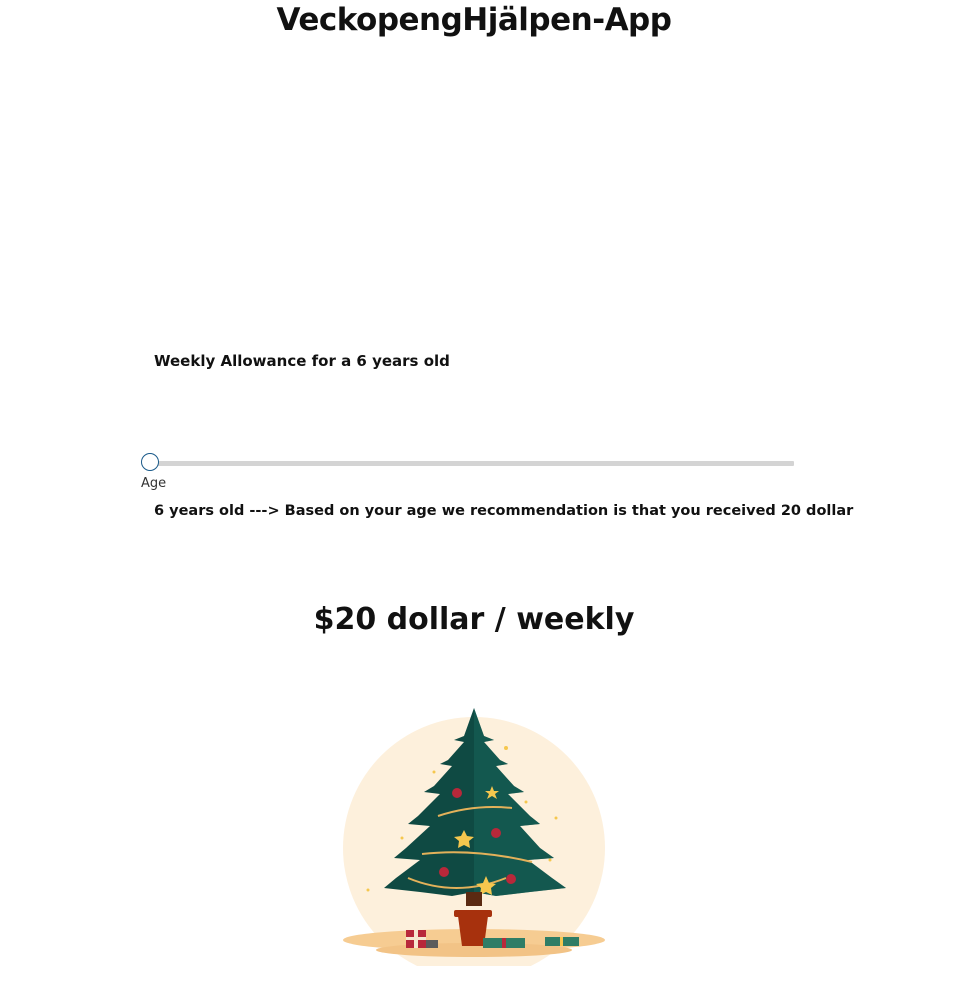 The width and height of the screenshot is (968, 996). What do you see at coordinates (154, 483) in the screenshot?
I see `age-slider-label: Age` at bounding box center [154, 483].